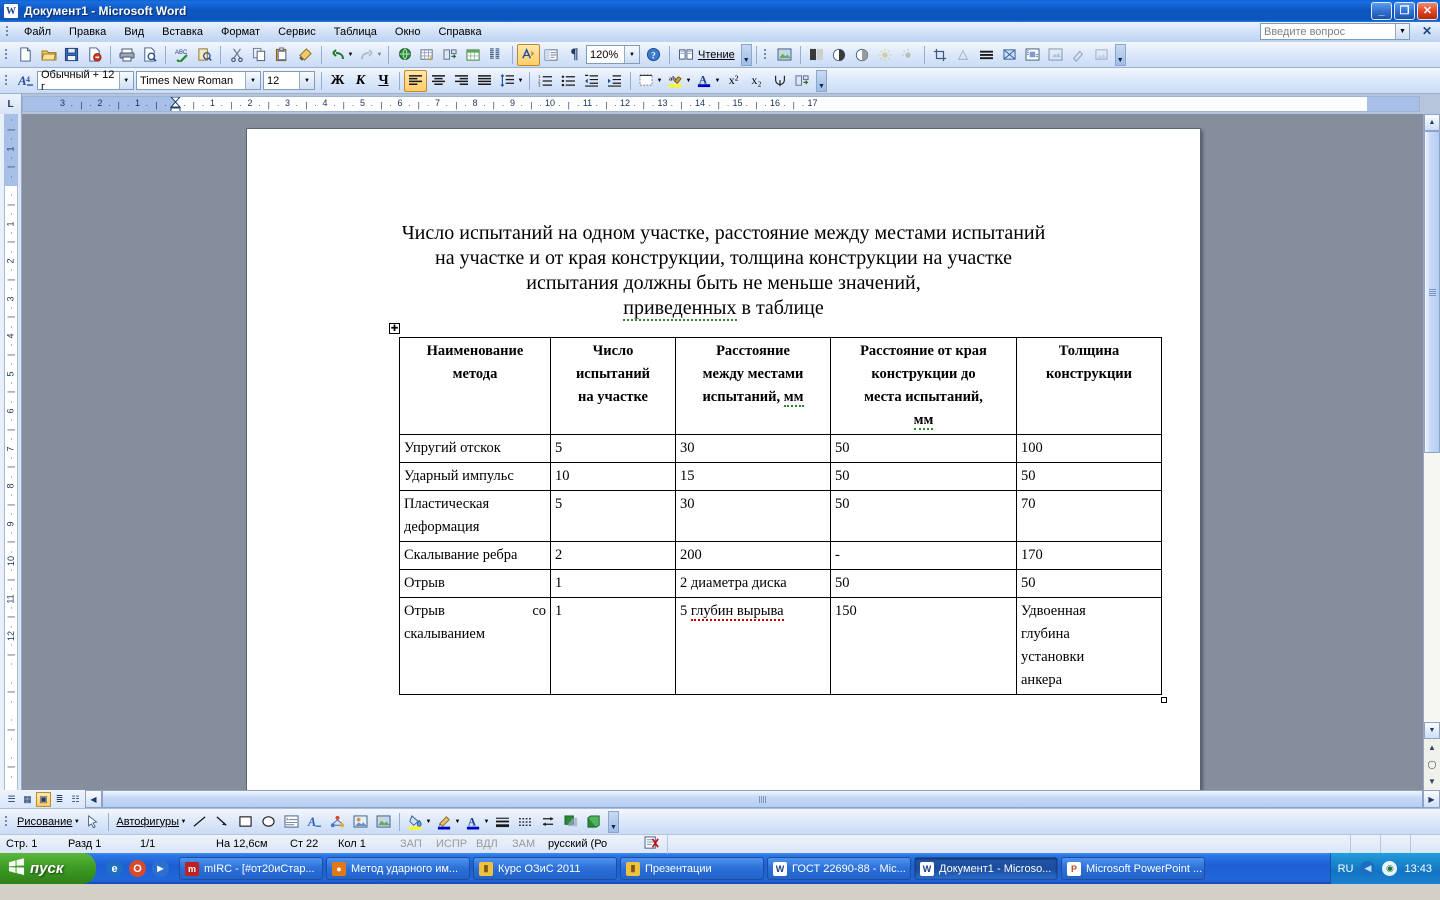 The width and height of the screenshot is (1440, 900). What do you see at coordinates (1432, 781) in the screenshot?
I see `next-page-icon: ▼` at bounding box center [1432, 781].